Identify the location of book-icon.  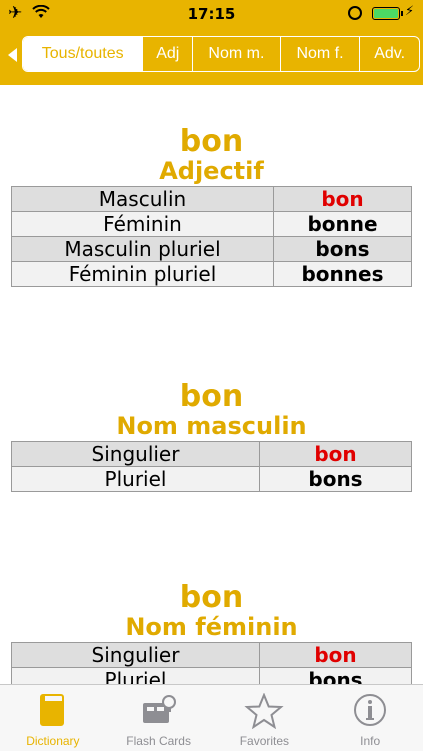
(53, 711).